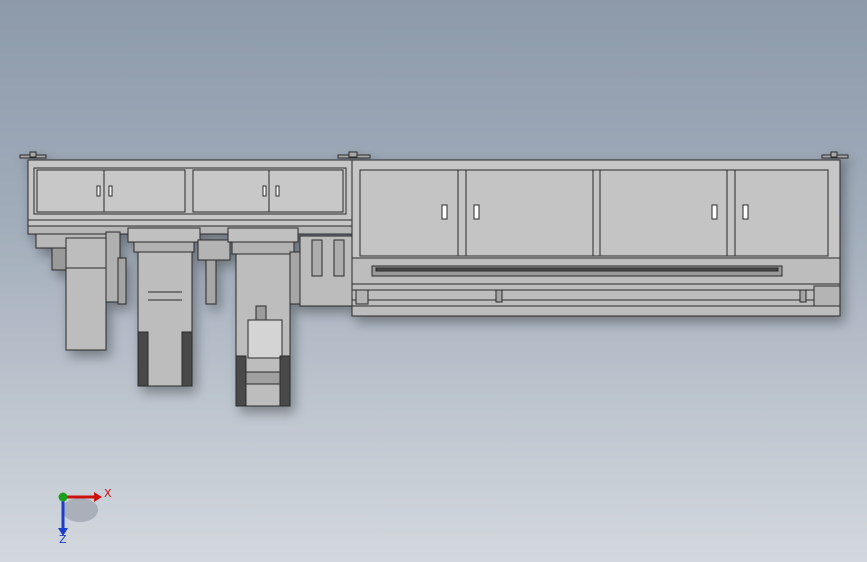  I want to click on coordinate-triad: X Z, so click(85, 516).